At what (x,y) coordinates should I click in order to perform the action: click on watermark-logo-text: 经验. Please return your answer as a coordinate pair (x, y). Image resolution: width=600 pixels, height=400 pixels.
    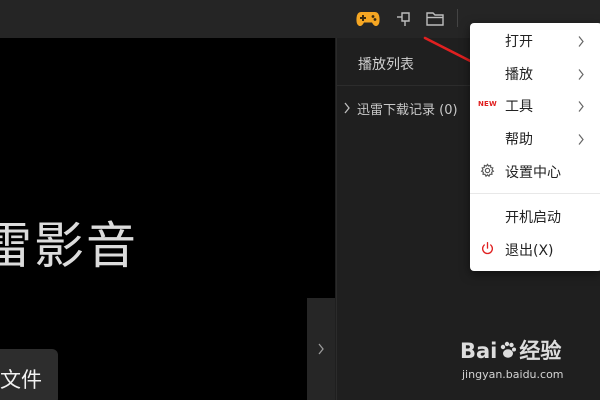
    Looking at the image, I should click on (540, 351).